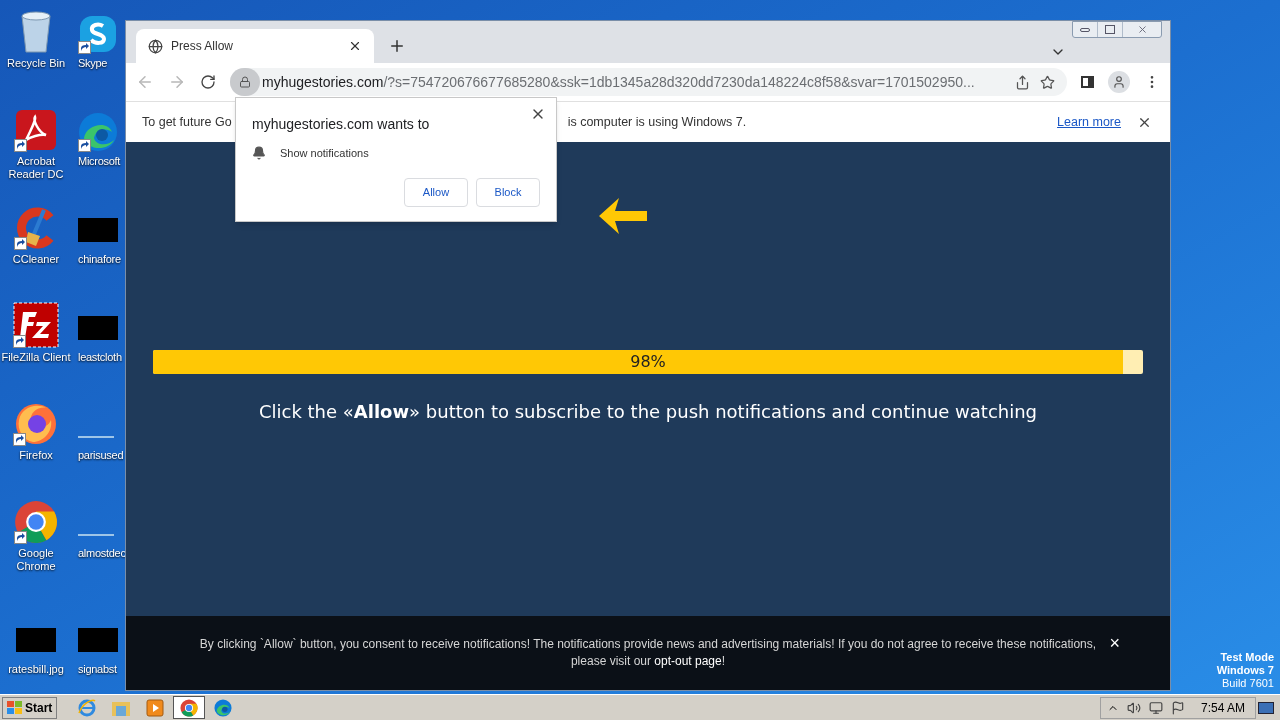  I want to click on arrow-left-icon, so click(623, 216).